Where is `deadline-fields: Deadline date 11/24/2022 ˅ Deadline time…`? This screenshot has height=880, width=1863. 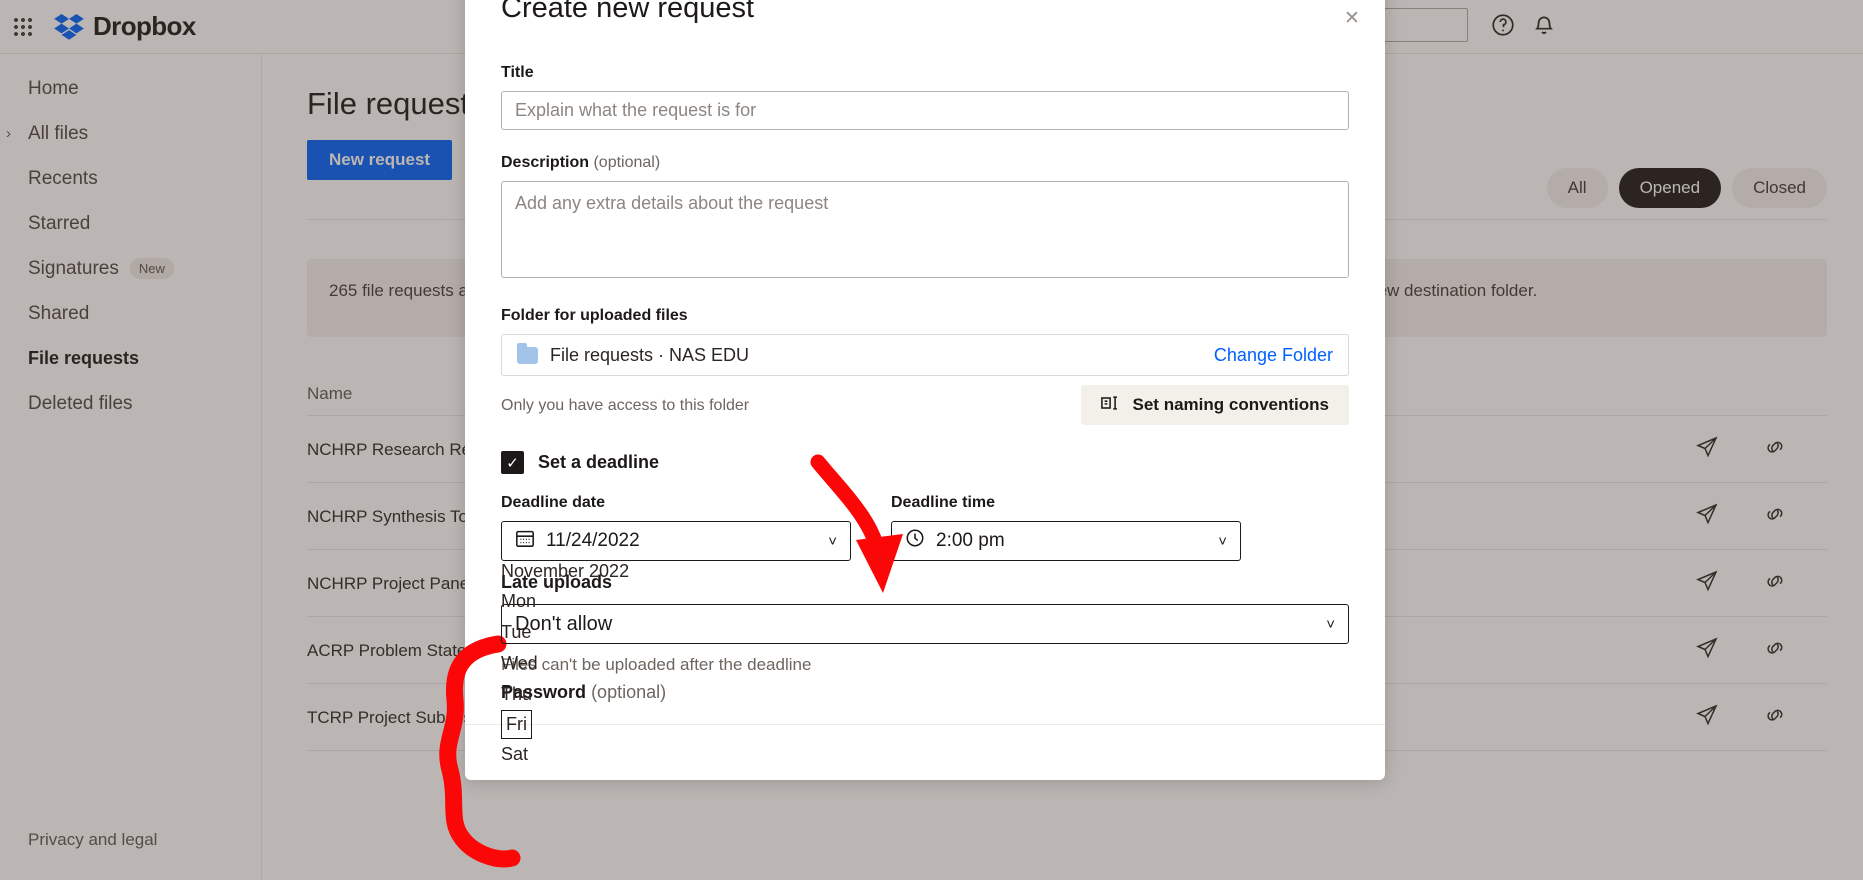
deadline-fields: Deadline date 11/24/2022 ˅ Deadline time… is located at coordinates (925, 527).